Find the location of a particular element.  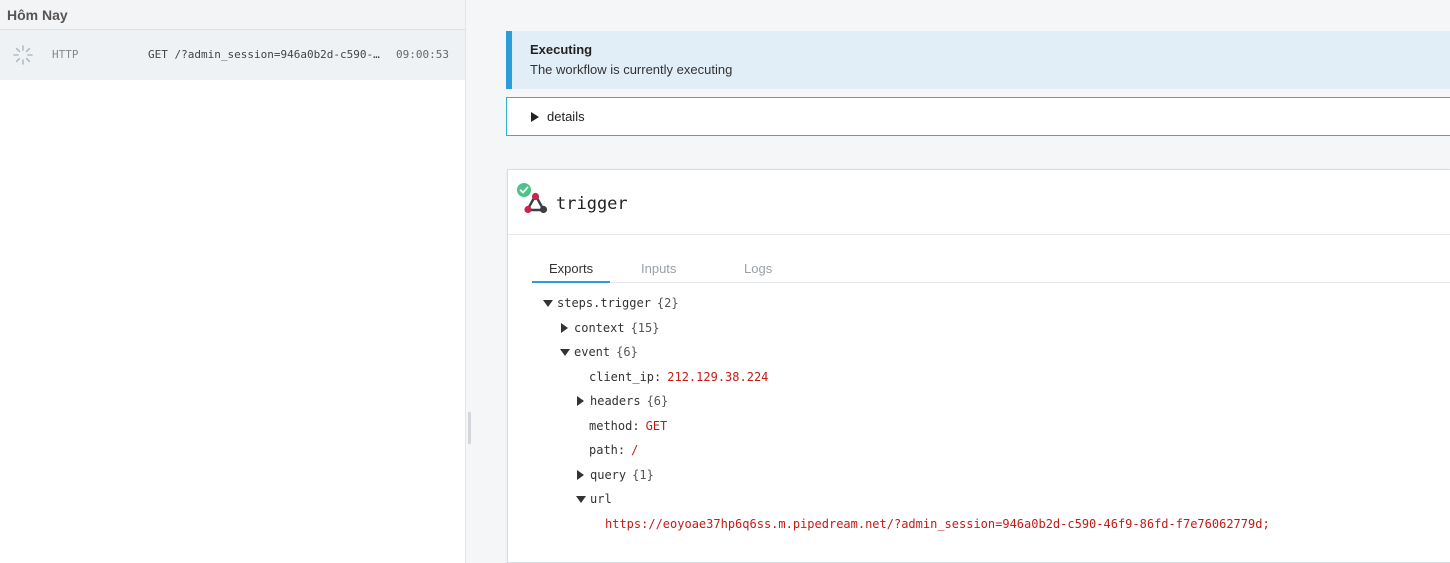

tree-node-method: method: GET is located at coordinates (628, 426).